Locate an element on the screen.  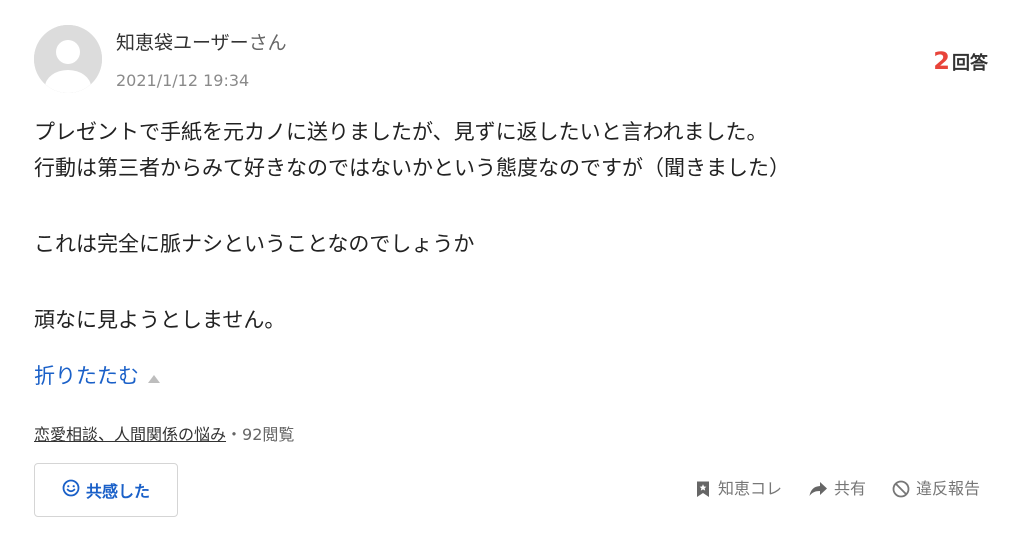
avatar is located at coordinates (68, 59).